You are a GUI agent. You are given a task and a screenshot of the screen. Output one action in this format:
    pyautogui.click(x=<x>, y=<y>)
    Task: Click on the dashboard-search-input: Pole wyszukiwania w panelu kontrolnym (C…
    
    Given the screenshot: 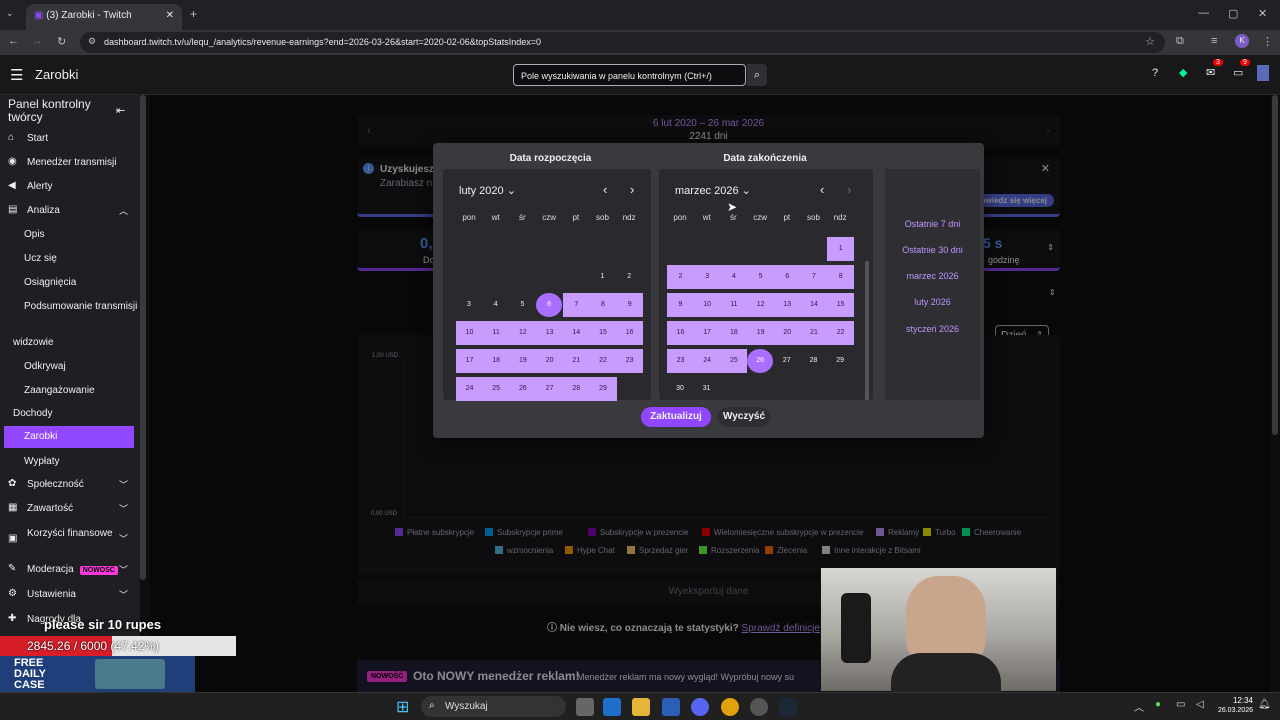 What is the action you would take?
    pyautogui.click(x=629, y=75)
    